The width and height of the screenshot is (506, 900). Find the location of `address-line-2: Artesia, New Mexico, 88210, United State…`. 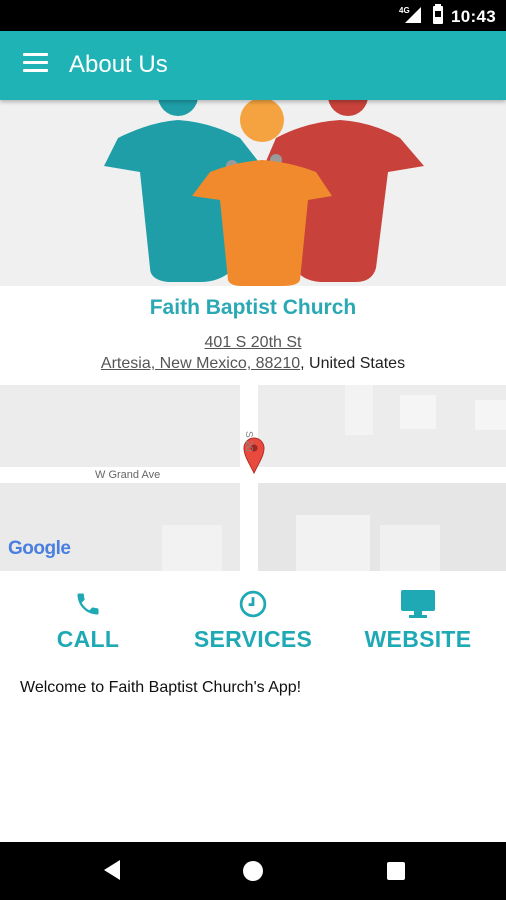

address-line-2: Artesia, New Mexico, 88210, United State… is located at coordinates (253, 364).